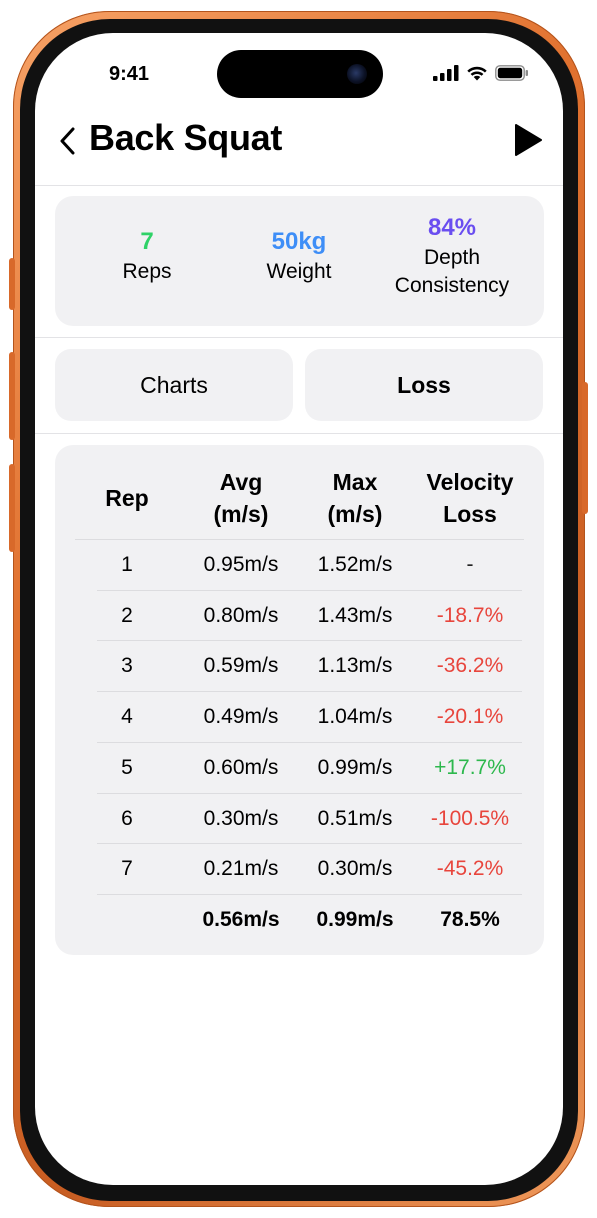  I want to click on stat-label: Reps, so click(147, 271).